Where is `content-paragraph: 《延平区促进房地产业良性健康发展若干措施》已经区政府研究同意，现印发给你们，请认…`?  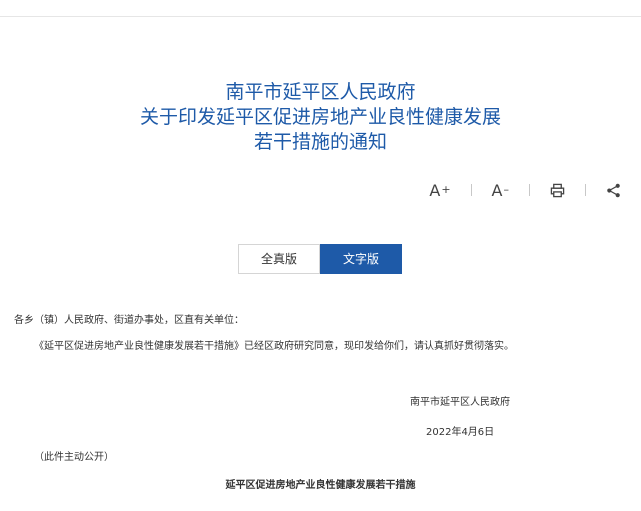
content-paragraph: 《延平区促进房地产业良性健康发展若干措施》已经区政府研究同意，现印发给你们，请认… is located at coordinates (274, 346).